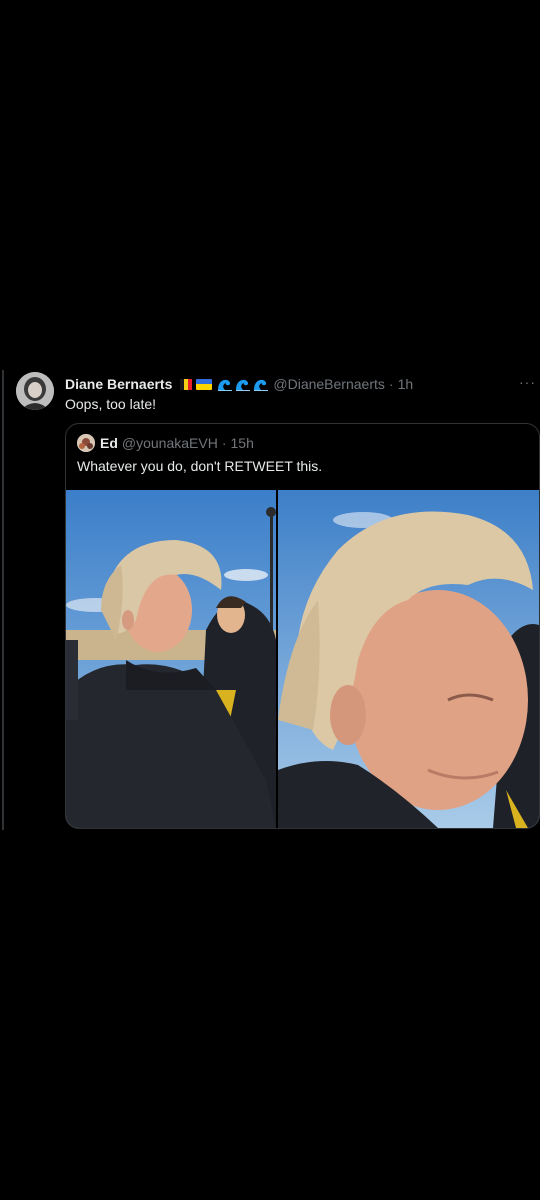  I want to click on author-handle: @DianeBernaerts, so click(329, 384).